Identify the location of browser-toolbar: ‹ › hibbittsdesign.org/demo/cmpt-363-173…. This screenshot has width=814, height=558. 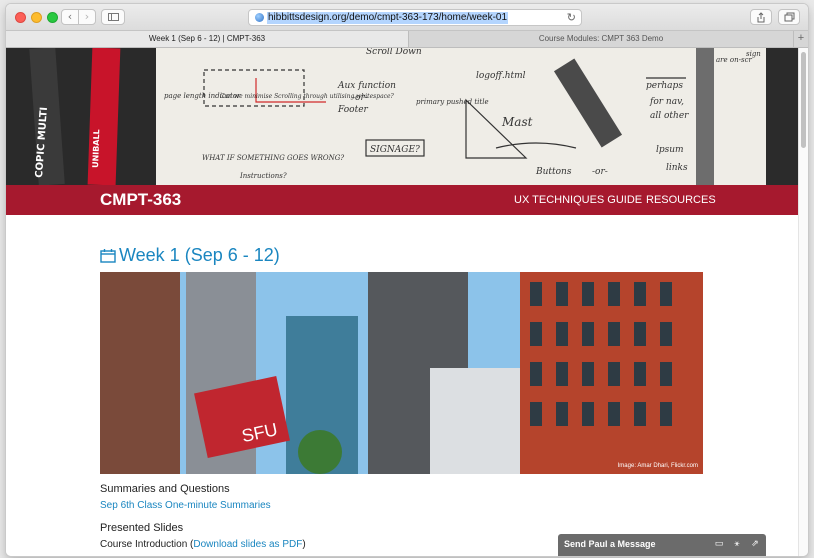
(407, 17).